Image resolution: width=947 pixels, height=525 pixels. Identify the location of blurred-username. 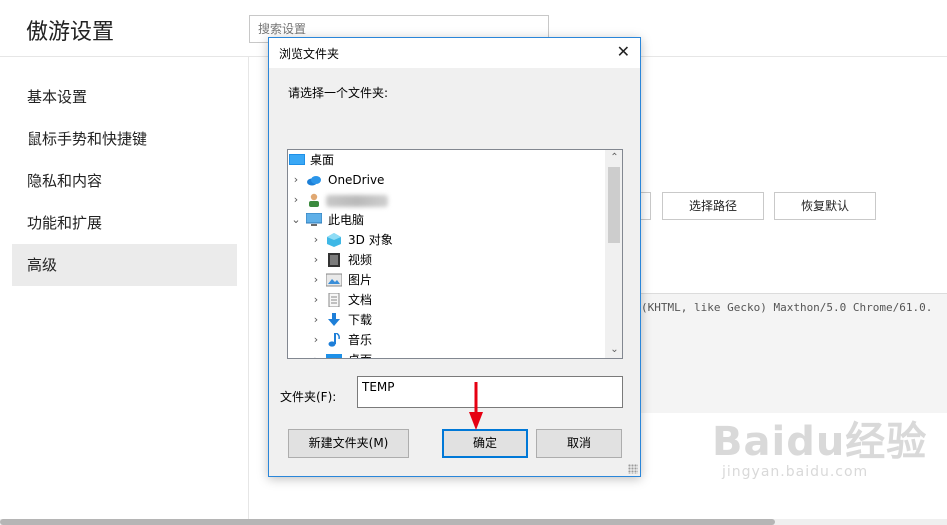
(357, 201).